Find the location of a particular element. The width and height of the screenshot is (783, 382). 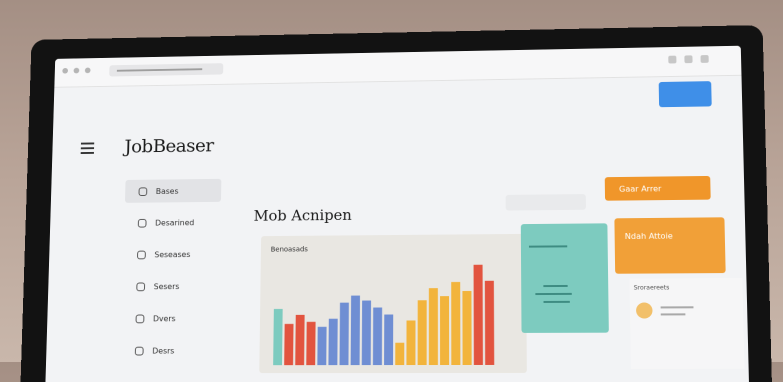

url-text is located at coordinates (159, 70).